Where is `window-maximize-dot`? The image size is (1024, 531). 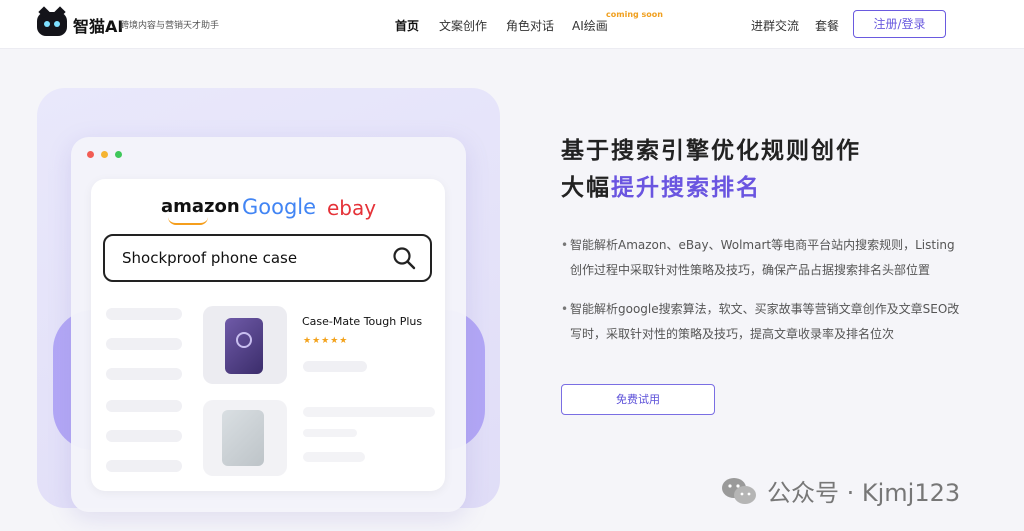 window-maximize-dot is located at coordinates (118, 154).